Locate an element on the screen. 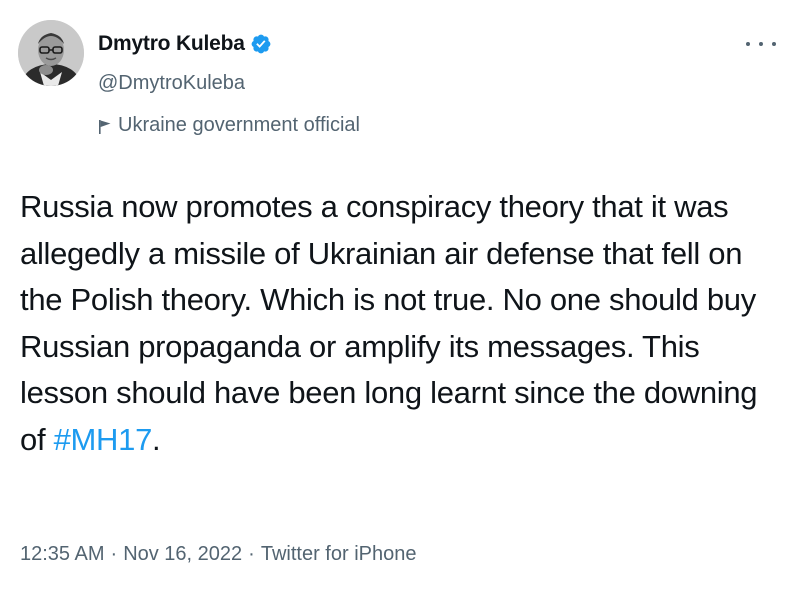 Image resolution: width=800 pixels, height=600 pixels. tweet-text-fragment: . is located at coordinates (156, 439).